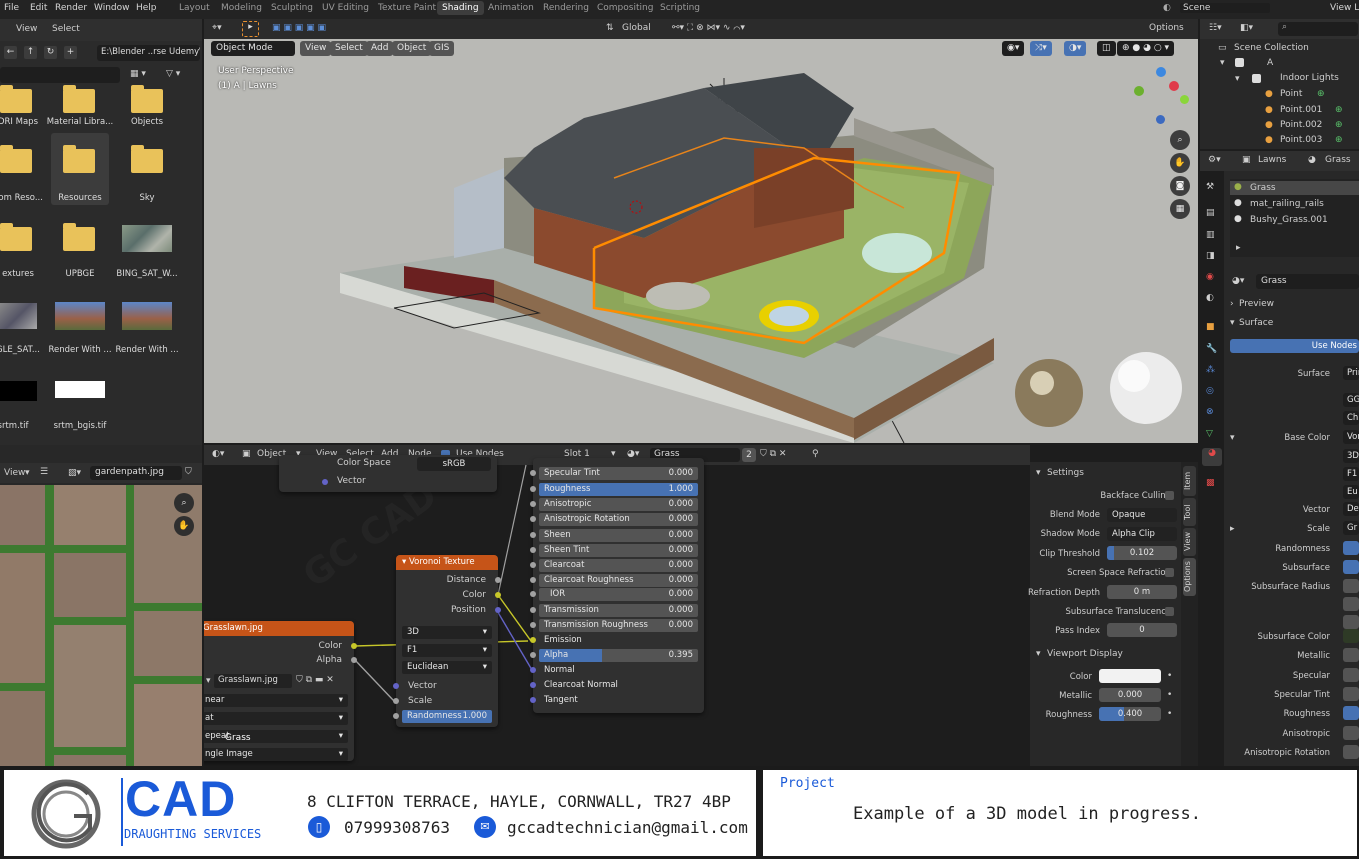 The image size is (1359, 859). What do you see at coordinates (1161, 97) in the screenshot?
I see `navigation-gizmo` at bounding box center [1161, 97].